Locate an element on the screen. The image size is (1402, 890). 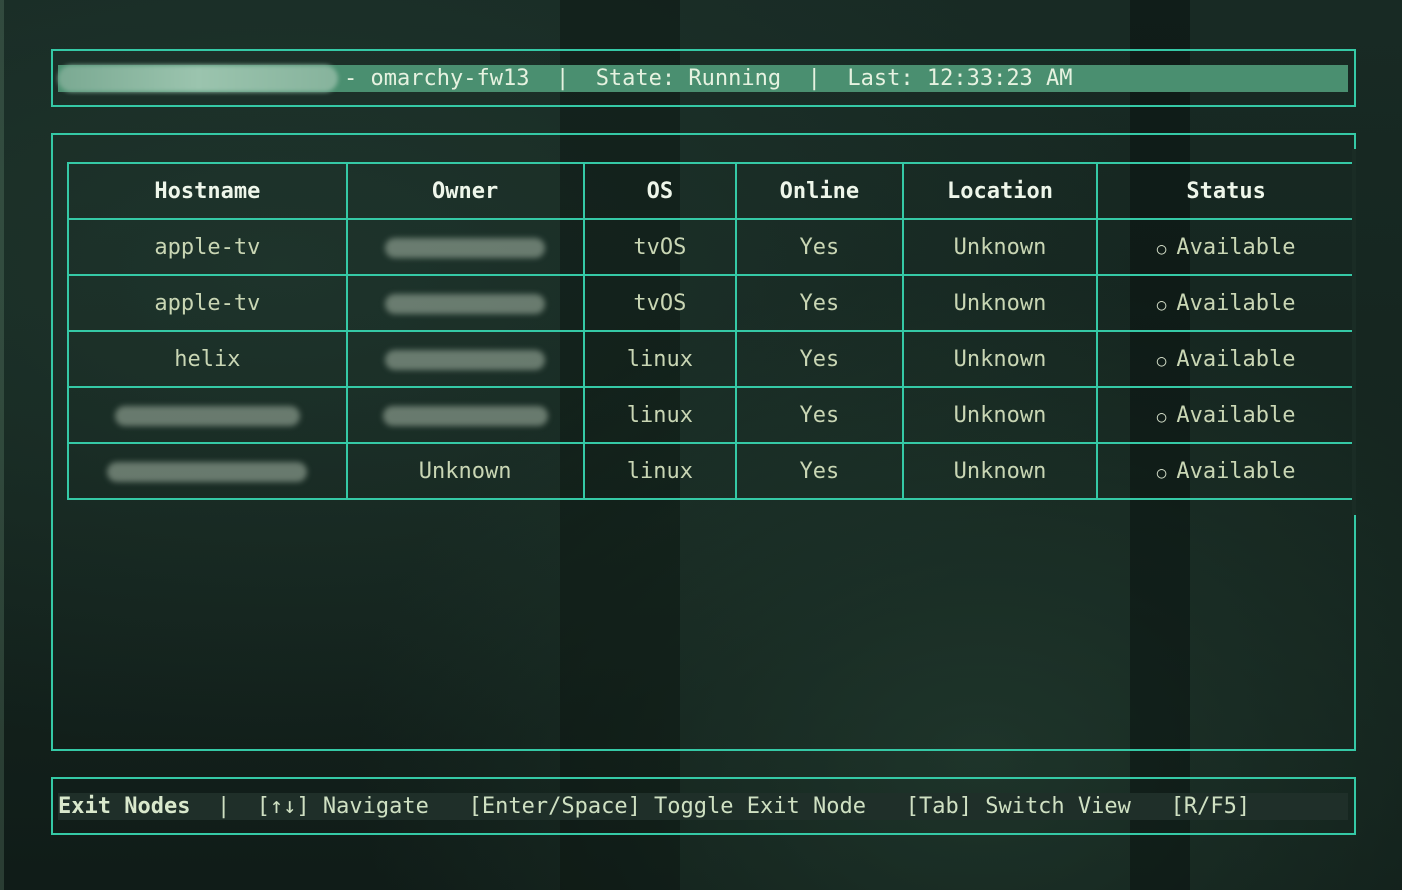
table-row: helix linux Yes Unknown ○ Available is located at coordinates (710, 359).